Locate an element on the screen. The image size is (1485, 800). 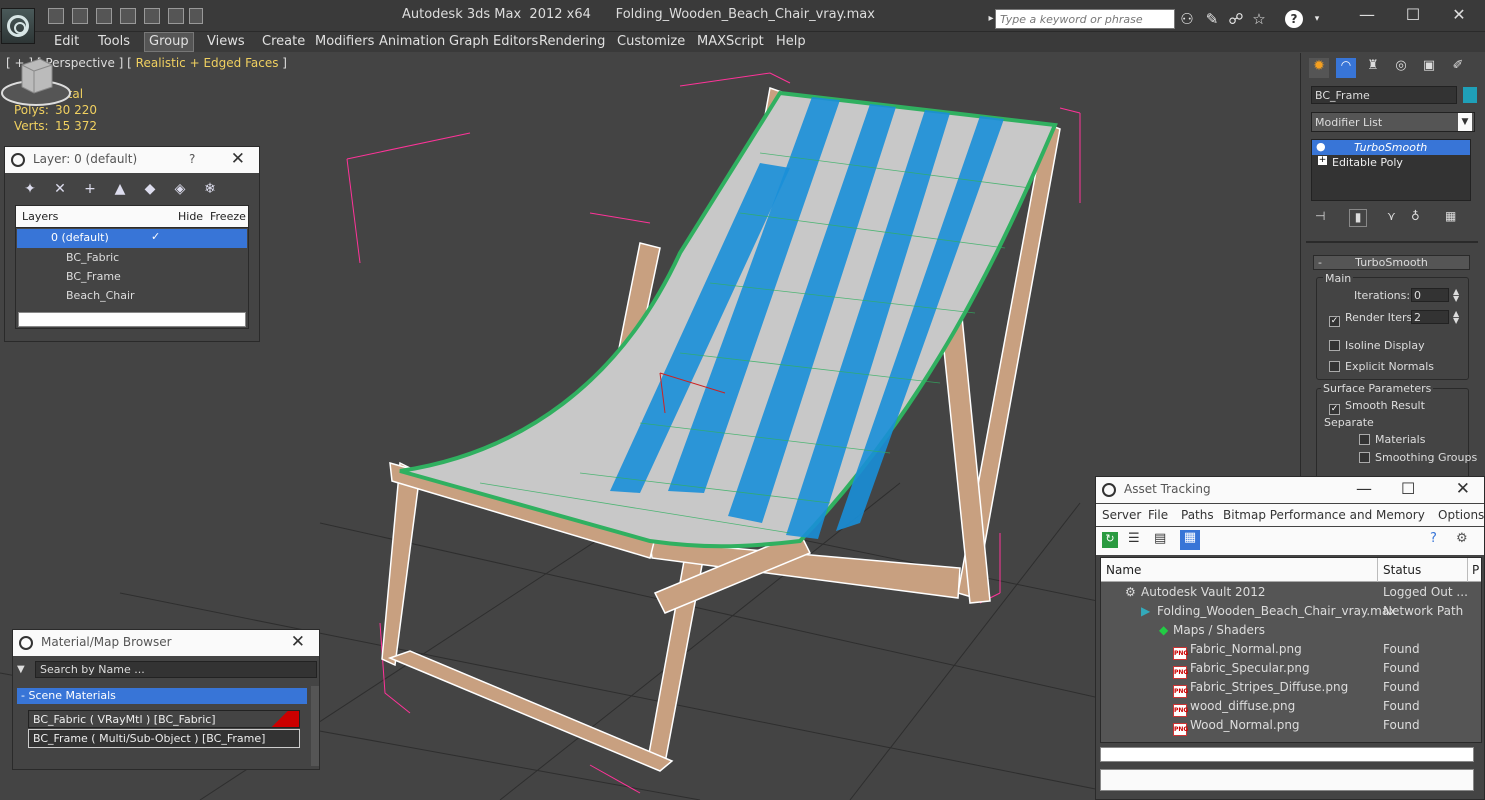
turbosmooth-rollout-header: - TurboSmooth is located at coordinates (1391, 262).